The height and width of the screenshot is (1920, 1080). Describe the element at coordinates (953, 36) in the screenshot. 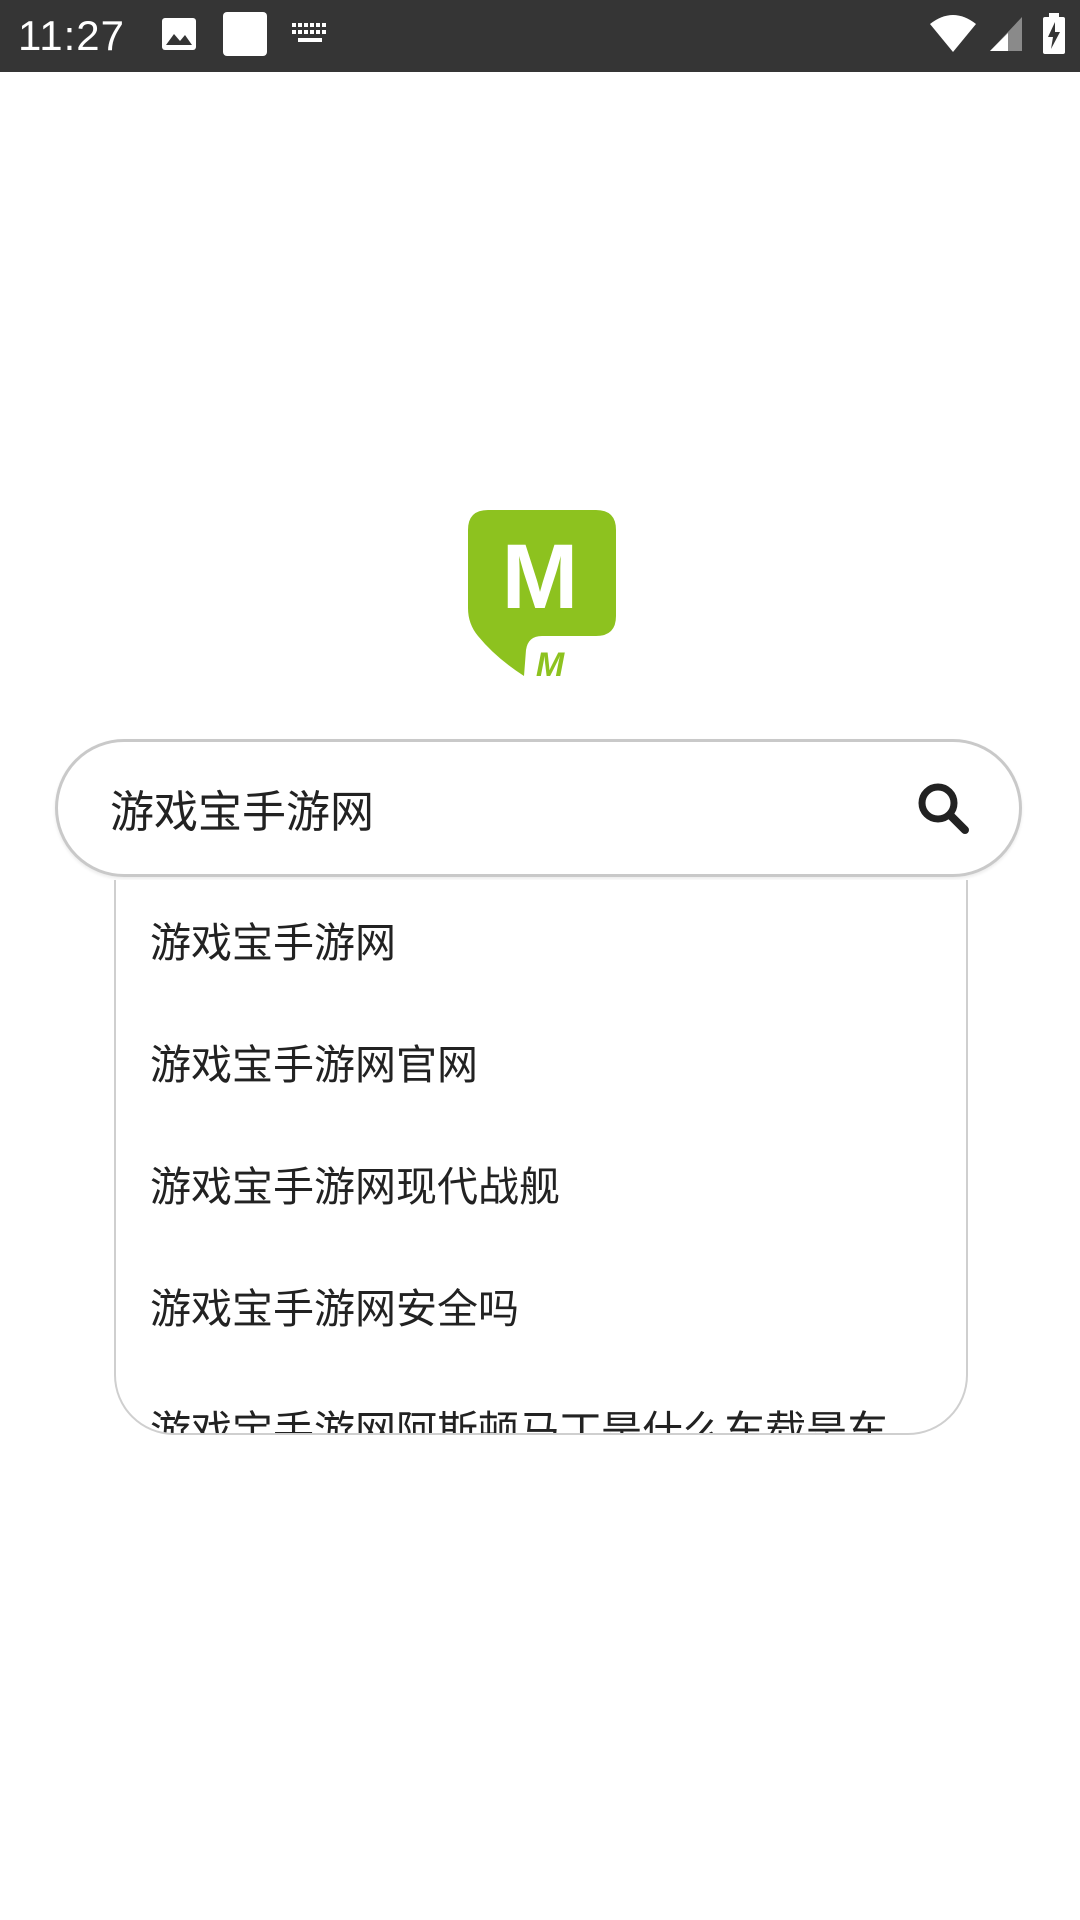

I see `wifi-icon` at that location.